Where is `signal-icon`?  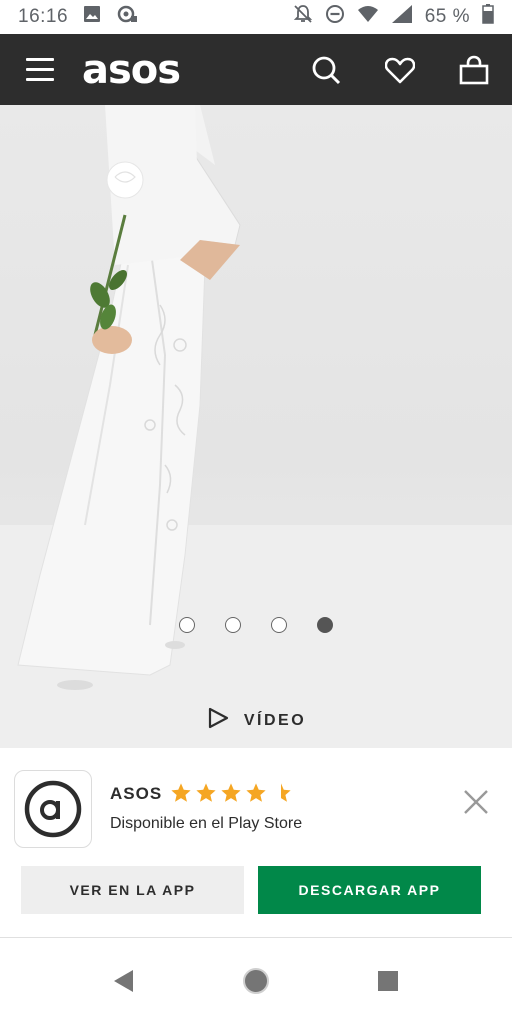 signal-icon is located at coordinates (402, 17).